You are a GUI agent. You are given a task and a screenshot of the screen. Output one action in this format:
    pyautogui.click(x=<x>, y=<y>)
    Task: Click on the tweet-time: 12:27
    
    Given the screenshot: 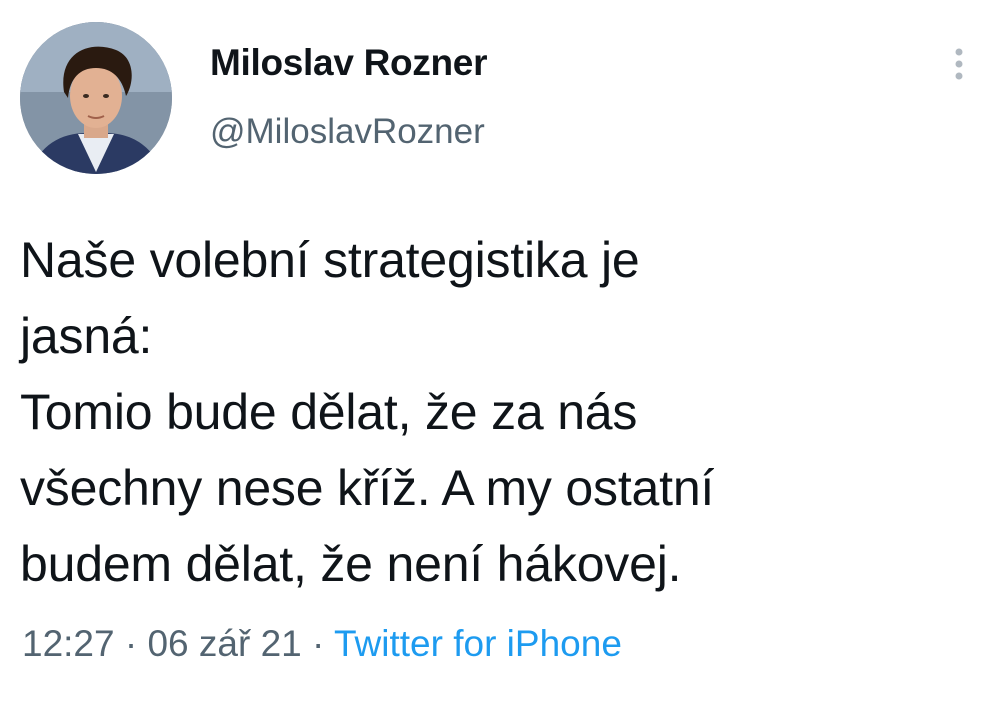 What is the action you would take?
    pyautogui.click(x=68, y=643)
    